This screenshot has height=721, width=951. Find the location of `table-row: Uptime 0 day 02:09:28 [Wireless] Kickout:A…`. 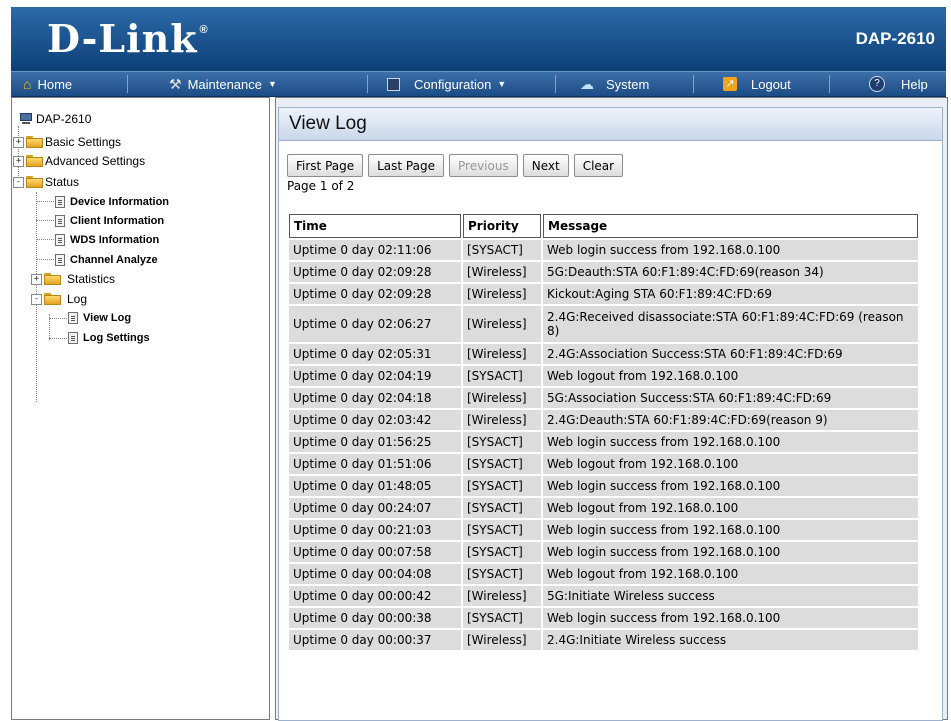

table-row: Uptime 0 day 02:09:28 [Wireless] Kickout:A… is located at coordinates (603, 294).